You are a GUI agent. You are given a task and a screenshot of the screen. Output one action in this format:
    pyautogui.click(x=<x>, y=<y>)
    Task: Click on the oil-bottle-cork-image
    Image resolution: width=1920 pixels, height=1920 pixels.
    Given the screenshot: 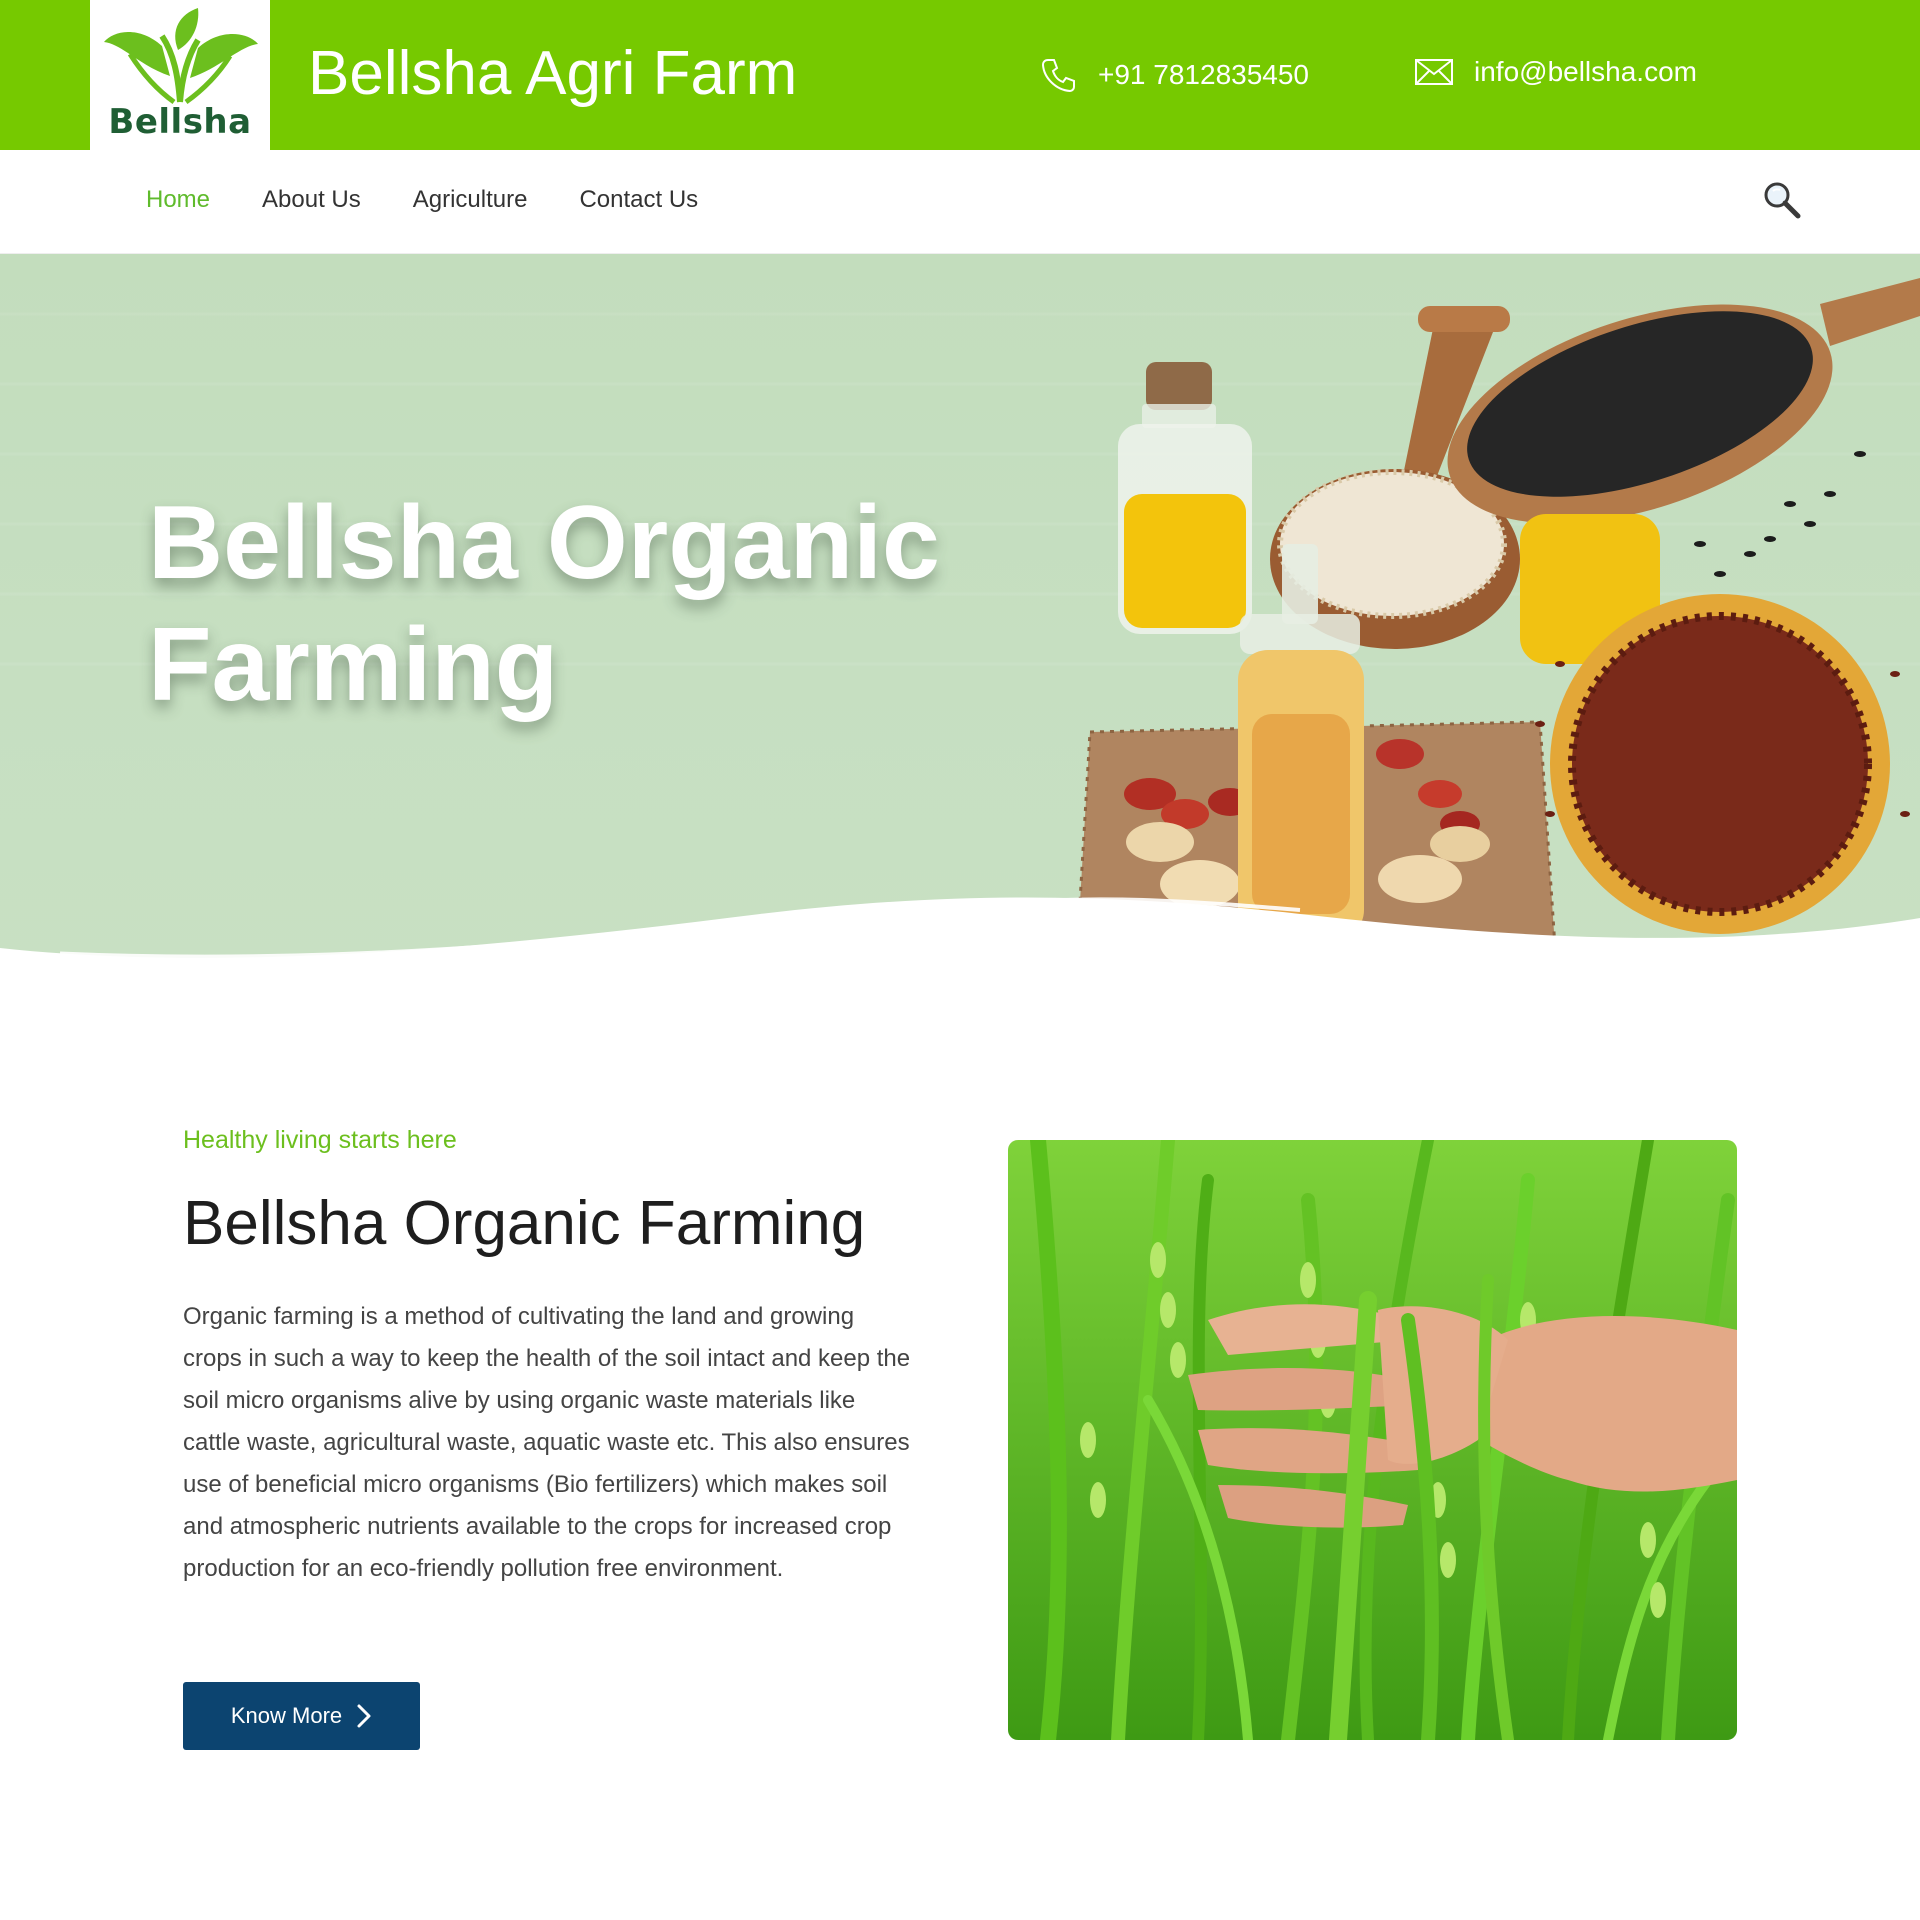 What is the action you would take?
    pyautogui.click(x=1185, y=498)
    